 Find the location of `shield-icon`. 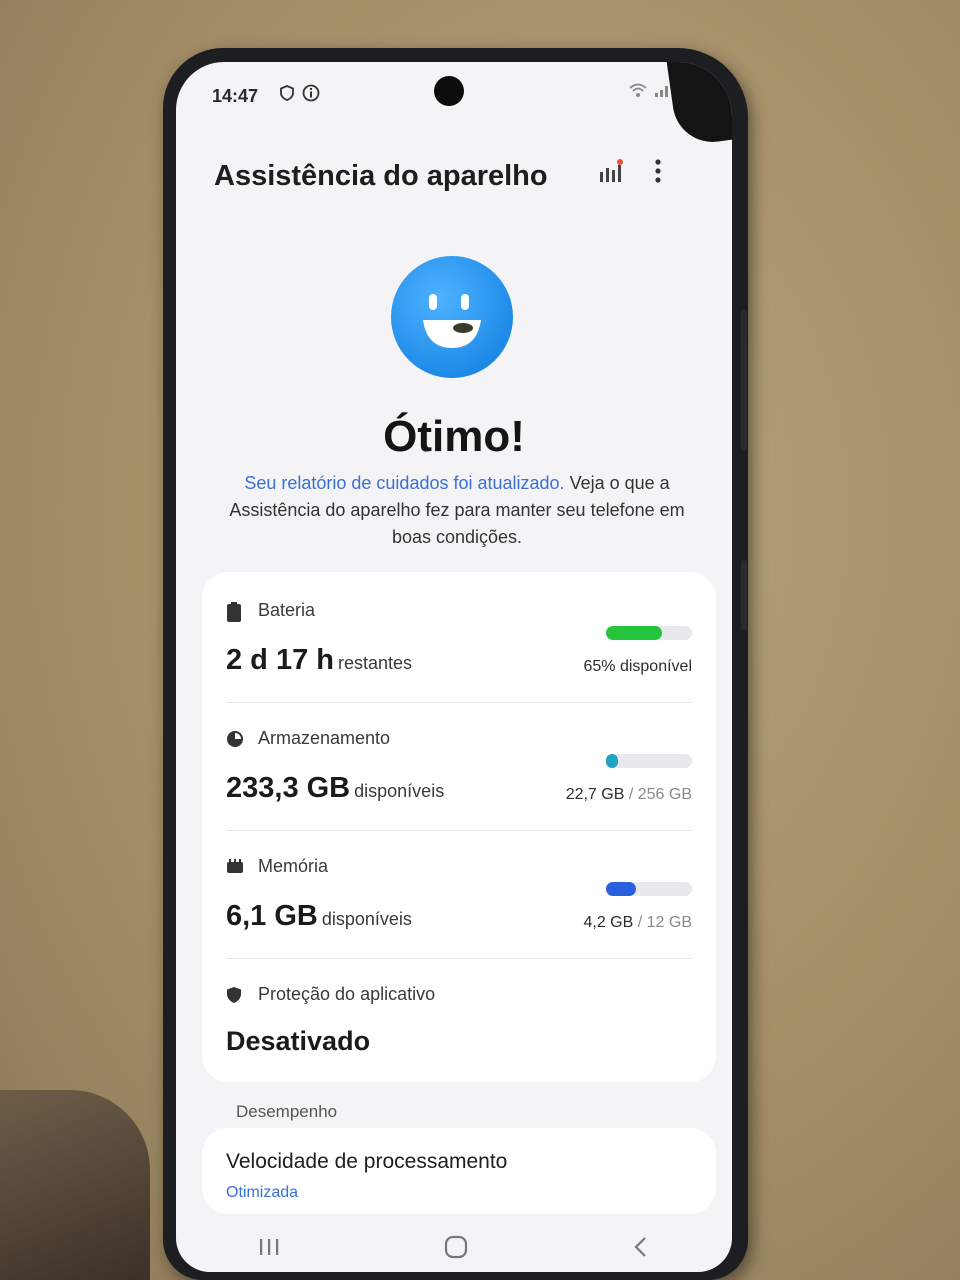

shield-icon is located at coordinates (234, 995).